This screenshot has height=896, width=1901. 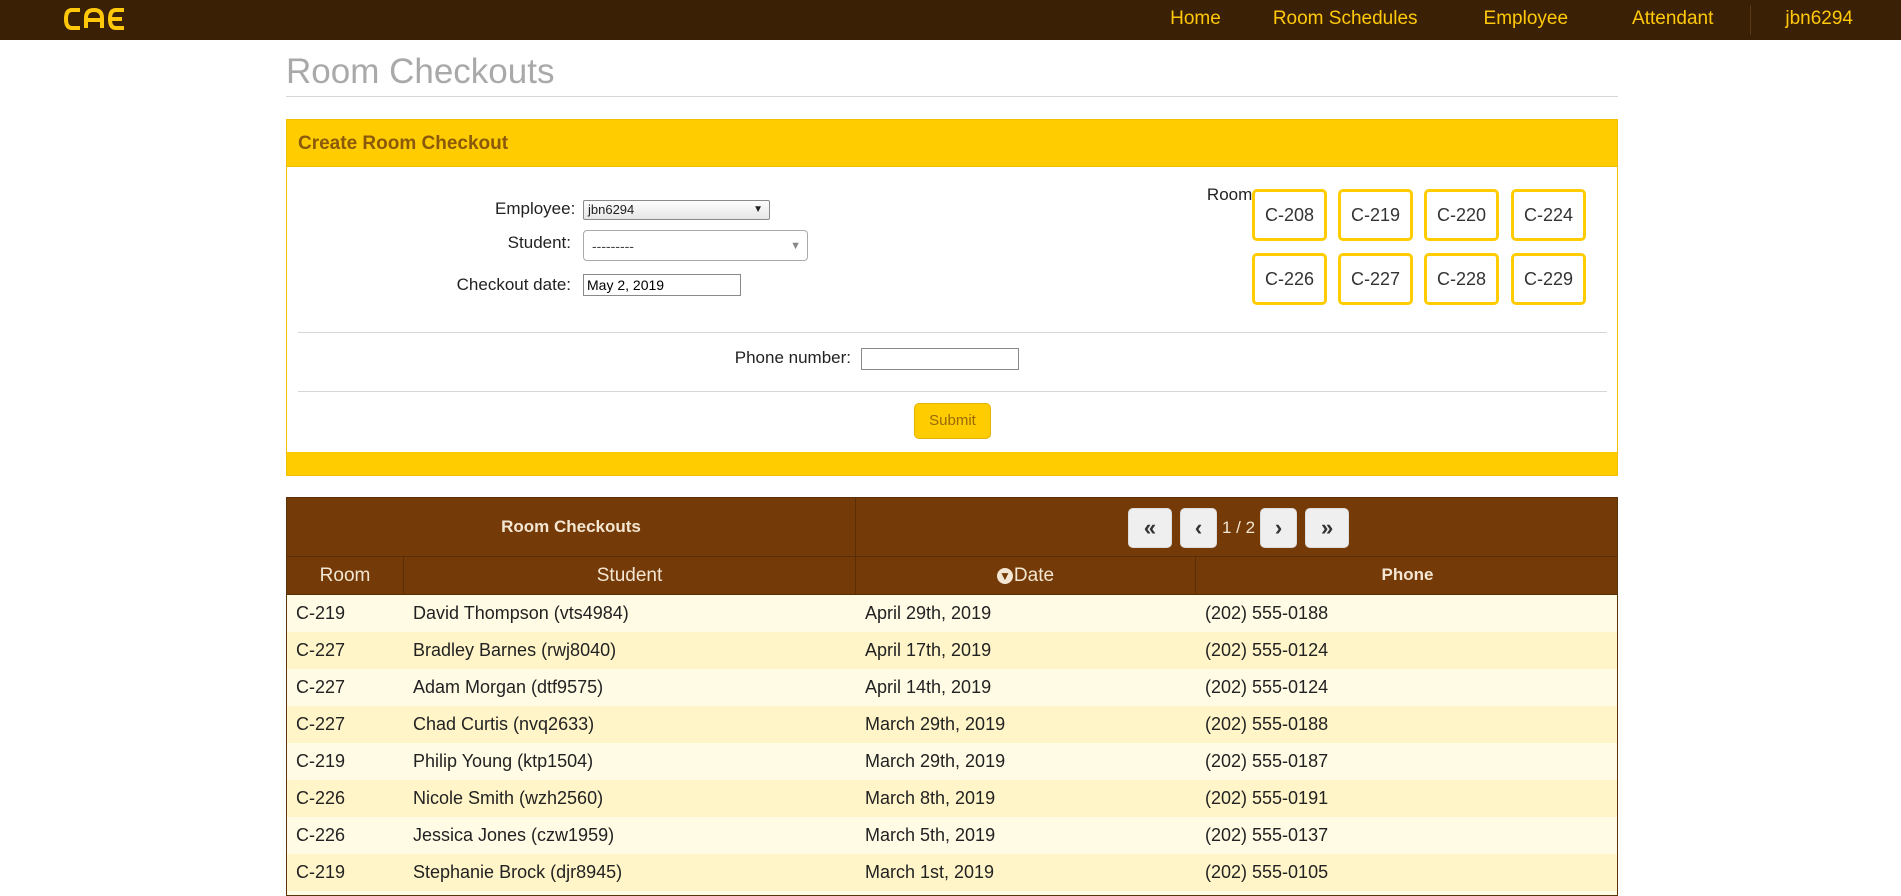 What do you see at coordinates (1375, 215) in the screenshot?
I see `room-button-c219: C-219` at bounding box center [1375, 215].